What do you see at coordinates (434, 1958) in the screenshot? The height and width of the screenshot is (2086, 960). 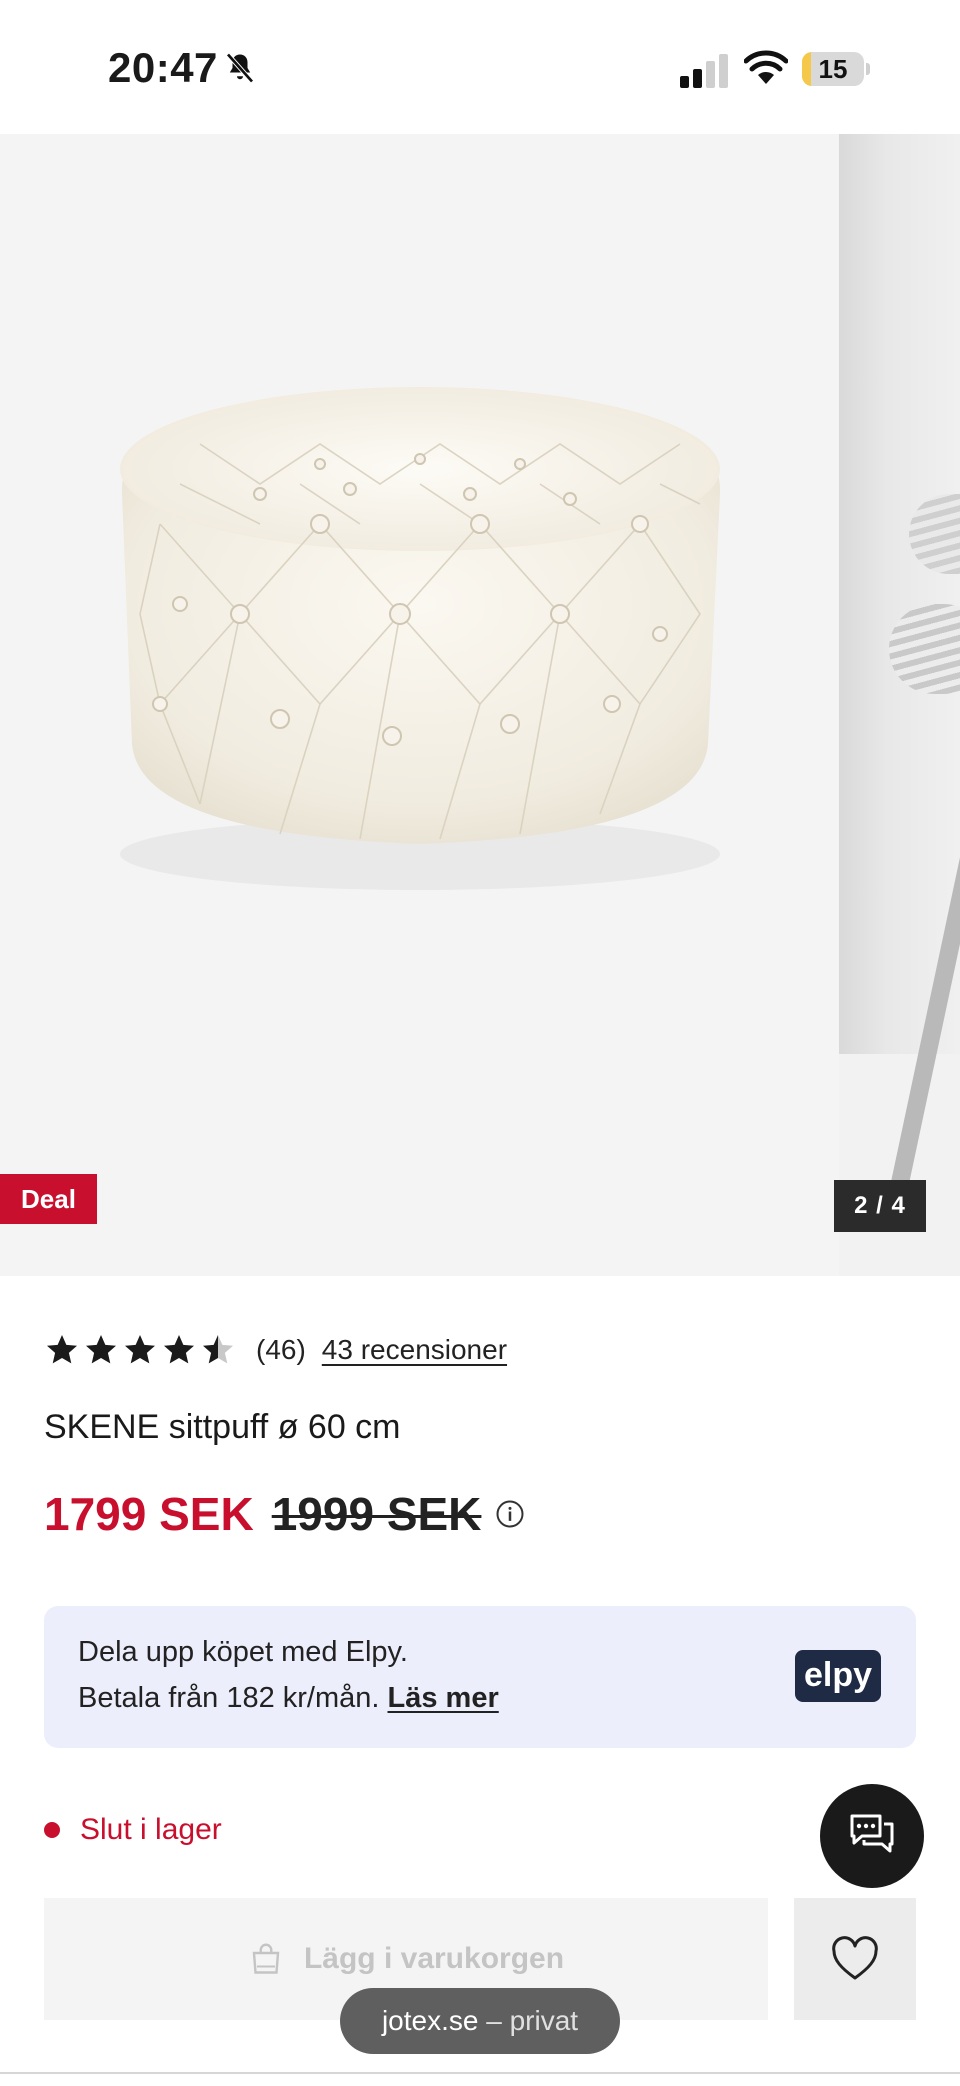 I see `add-to-cart-label: Lägg i varukorgen` at bounding box center [434, 1958].